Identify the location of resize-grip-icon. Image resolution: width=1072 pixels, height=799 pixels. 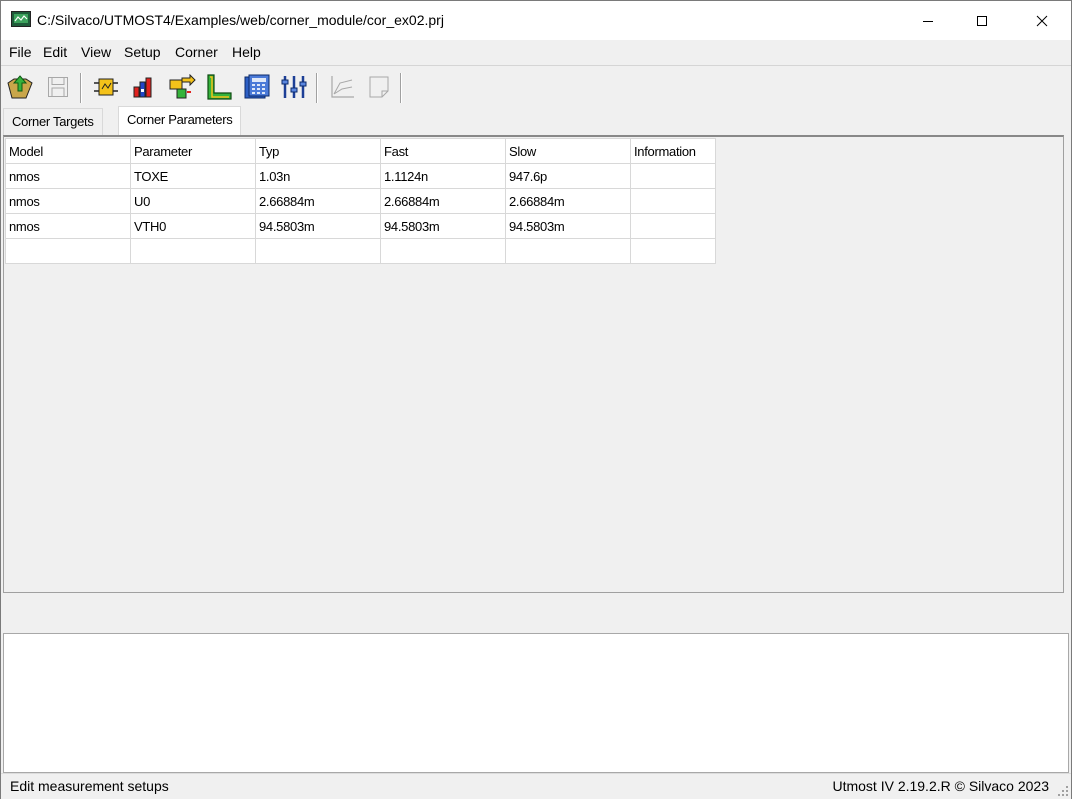
(1063, 791).